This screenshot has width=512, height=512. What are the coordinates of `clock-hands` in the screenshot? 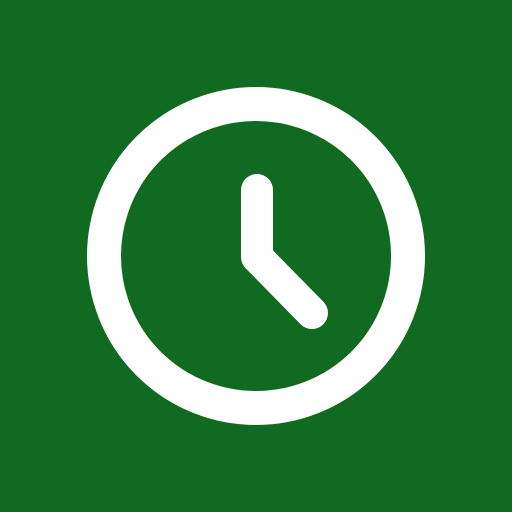 It's located at (284, 251).